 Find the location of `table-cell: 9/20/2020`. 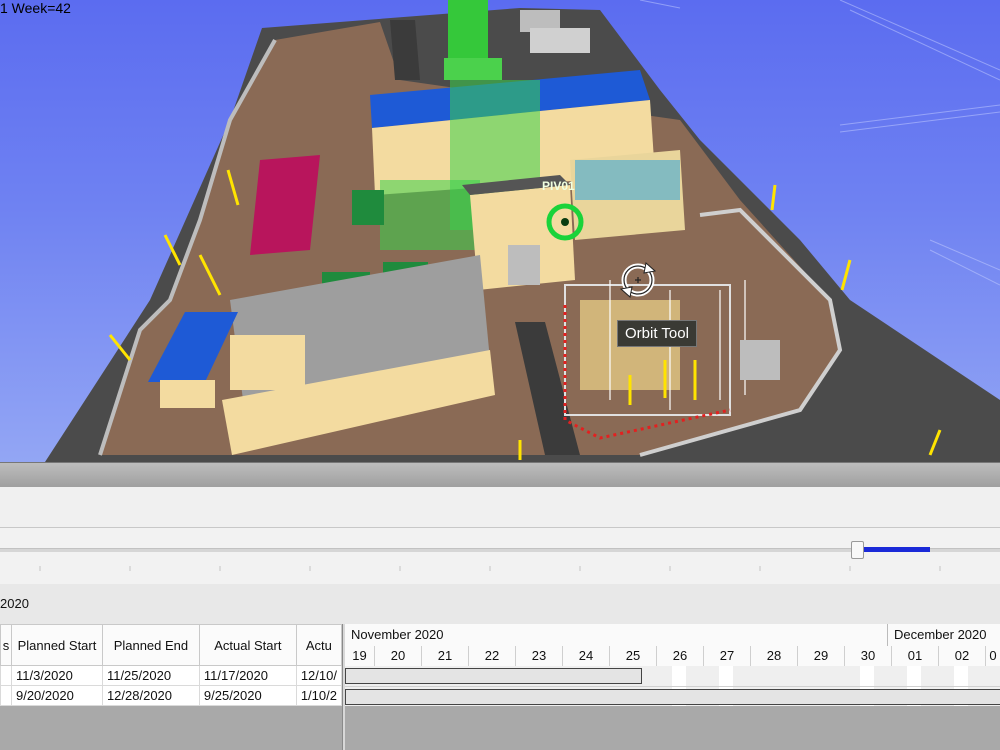

table-cell: 9/20/2020 is located at coordinates (56, 695).